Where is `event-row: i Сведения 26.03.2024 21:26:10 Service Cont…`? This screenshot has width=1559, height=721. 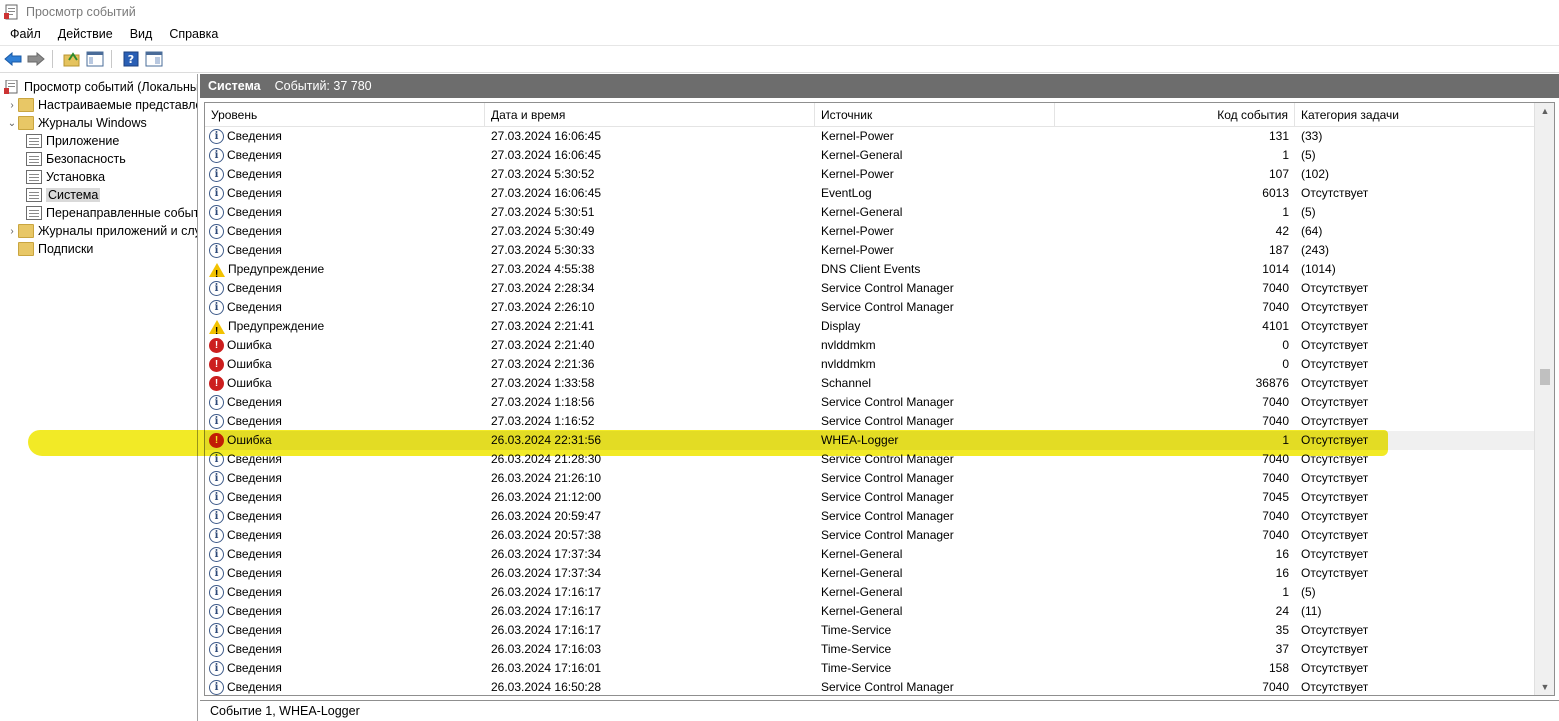 event-row: i Сведения 26.03.2024 21:26:10 Service Cont… is located at coordinates (870, 478).